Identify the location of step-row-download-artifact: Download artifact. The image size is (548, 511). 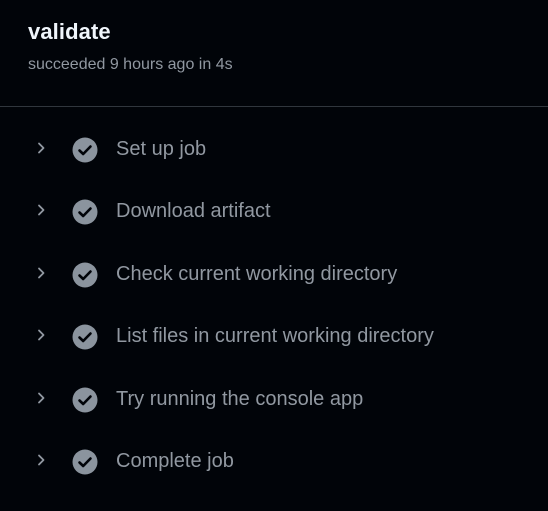
(274, 213).